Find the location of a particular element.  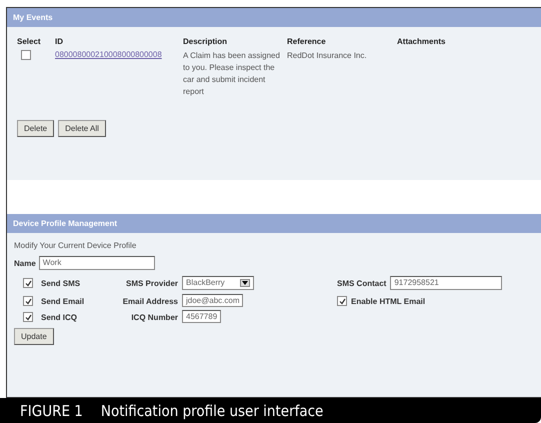

figure-label: FIGURE 1 is located at coordinates (51, 411).